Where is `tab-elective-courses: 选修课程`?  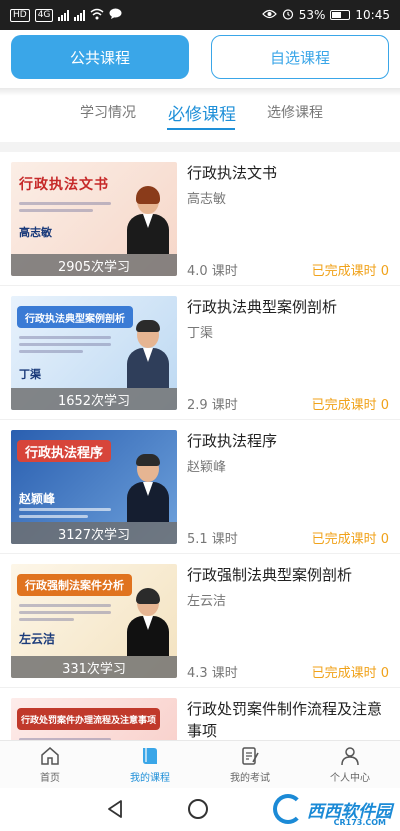
tab-elective-courses: 选修课程 is located at coordinates (295, 112).